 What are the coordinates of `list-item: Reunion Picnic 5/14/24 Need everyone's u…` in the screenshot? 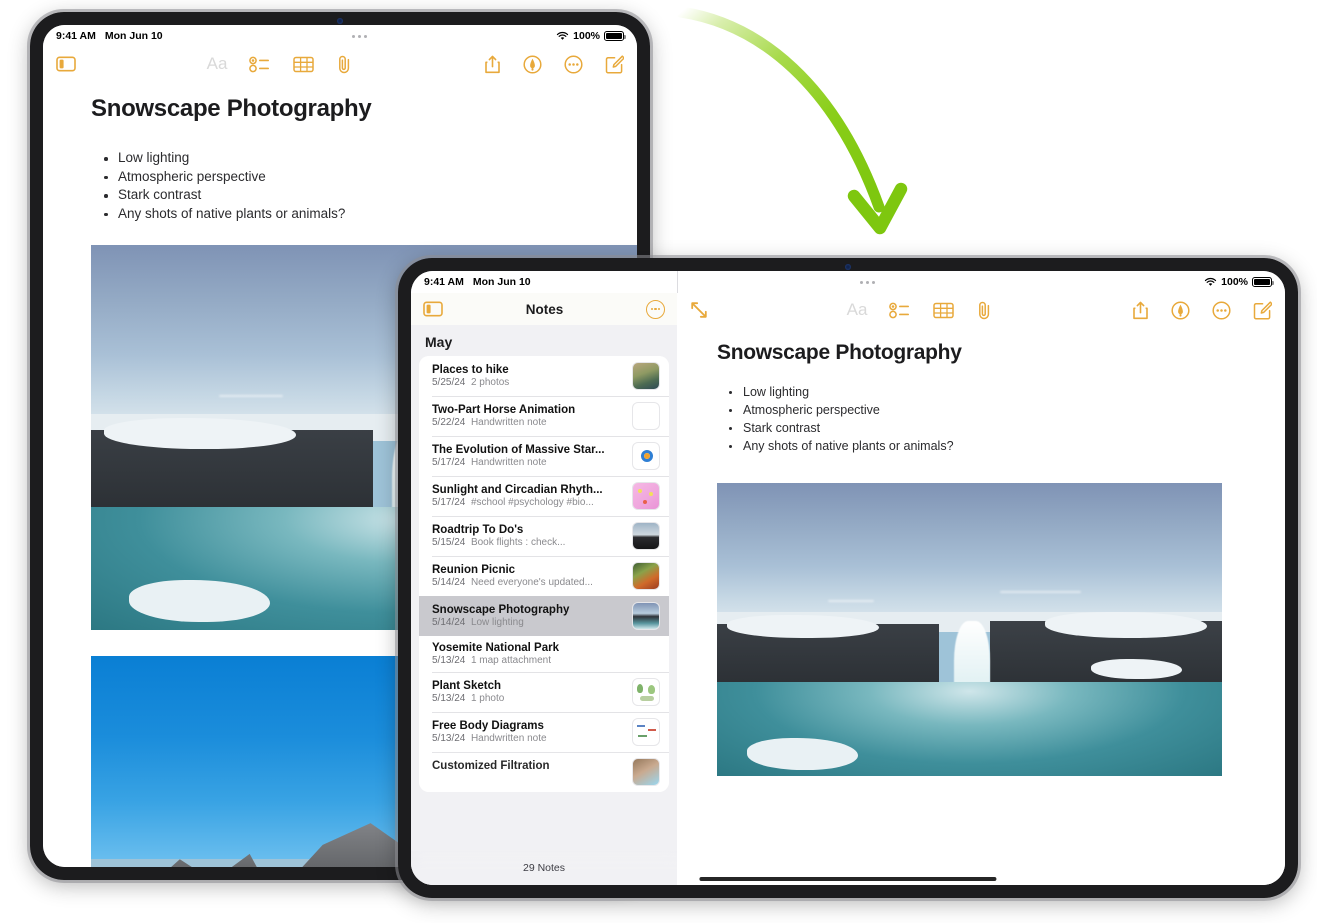 It's located at (544, 576).